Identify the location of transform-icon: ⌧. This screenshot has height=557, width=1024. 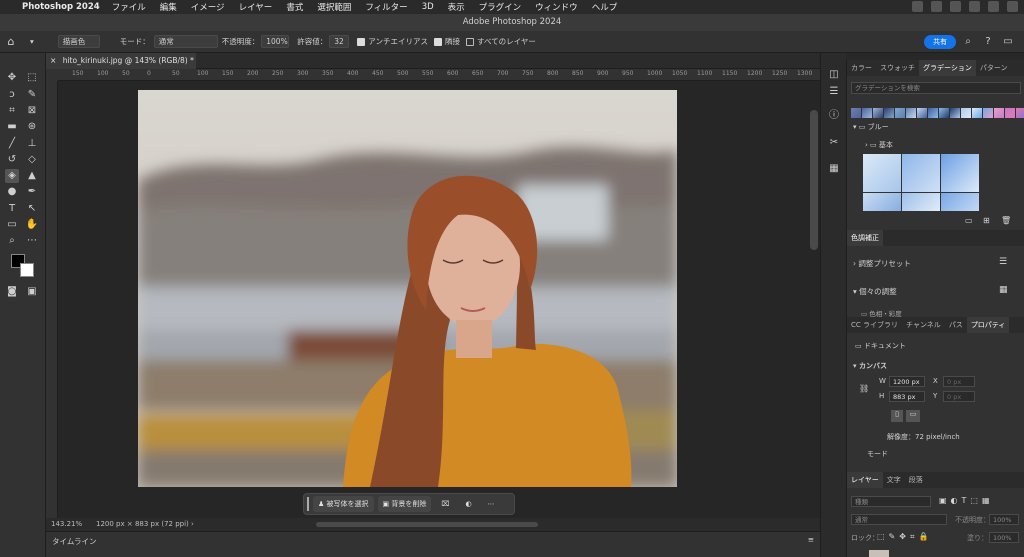
(445, 504).